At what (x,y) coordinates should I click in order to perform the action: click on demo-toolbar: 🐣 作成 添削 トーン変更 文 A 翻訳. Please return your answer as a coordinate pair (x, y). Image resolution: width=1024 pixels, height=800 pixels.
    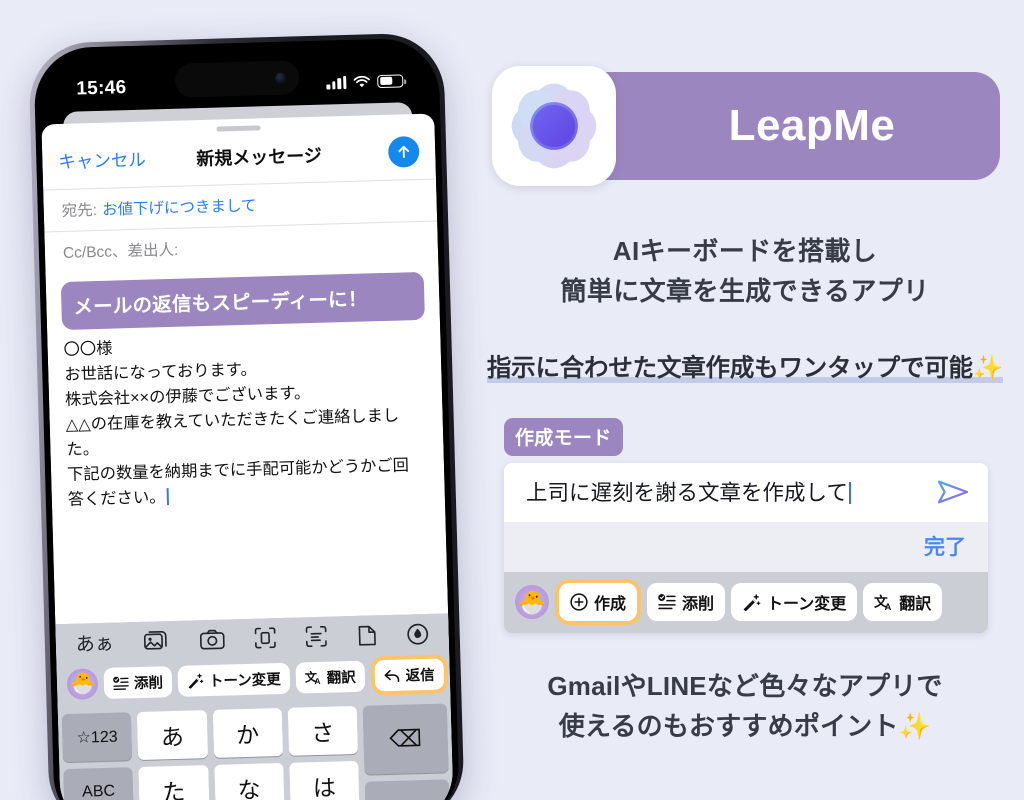
    Looking at the image, I should click on (746, 602).